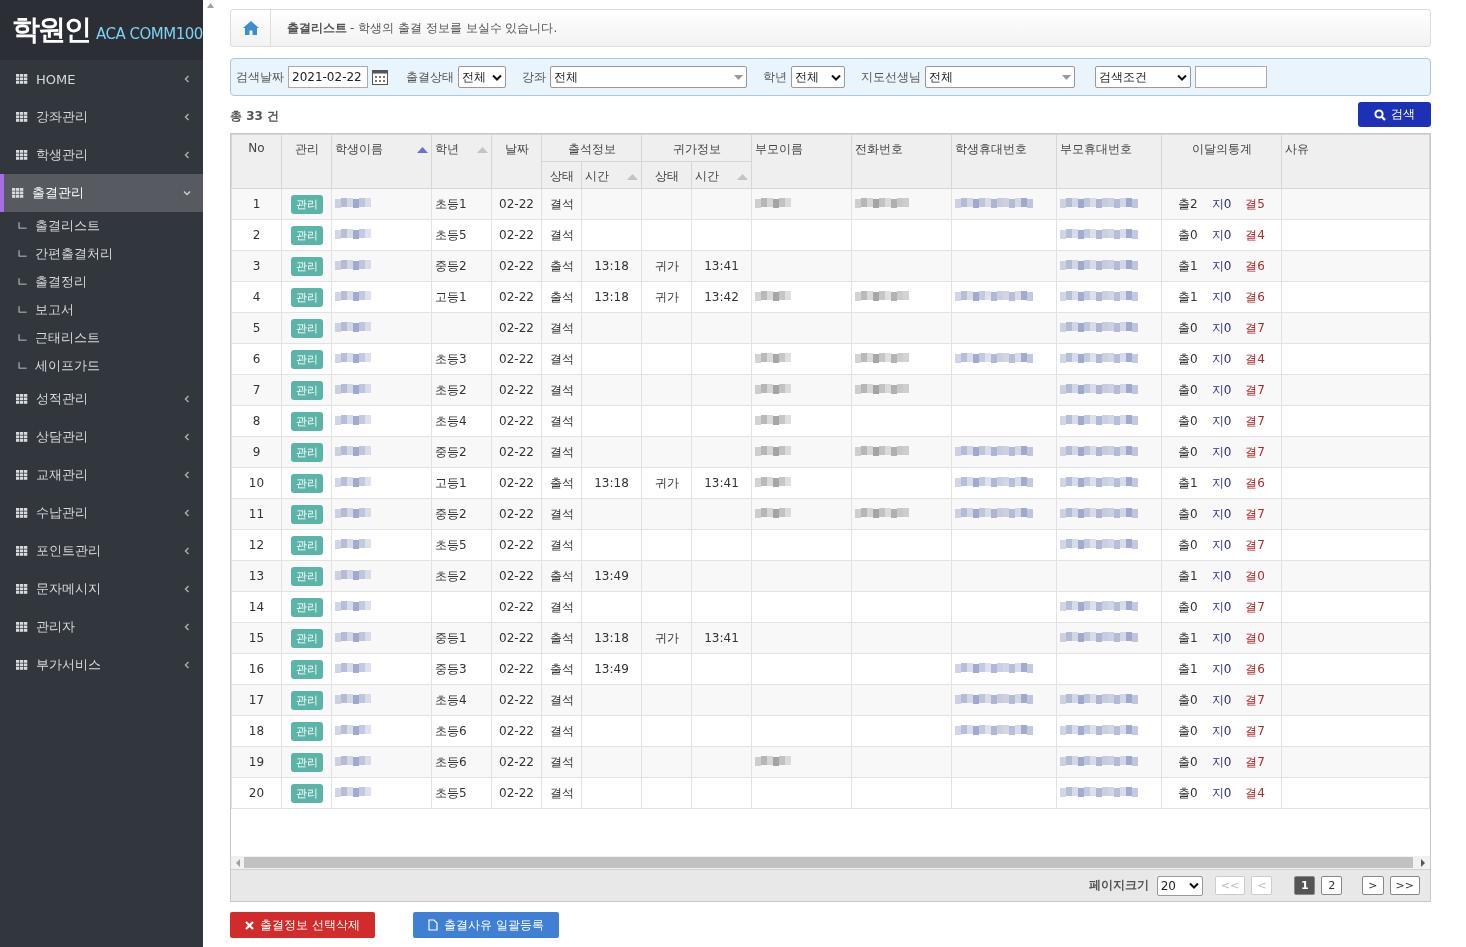  Describe the element at coordinates (1255, 638) in the screenshot. I see `stat-count: 결0` at that location.